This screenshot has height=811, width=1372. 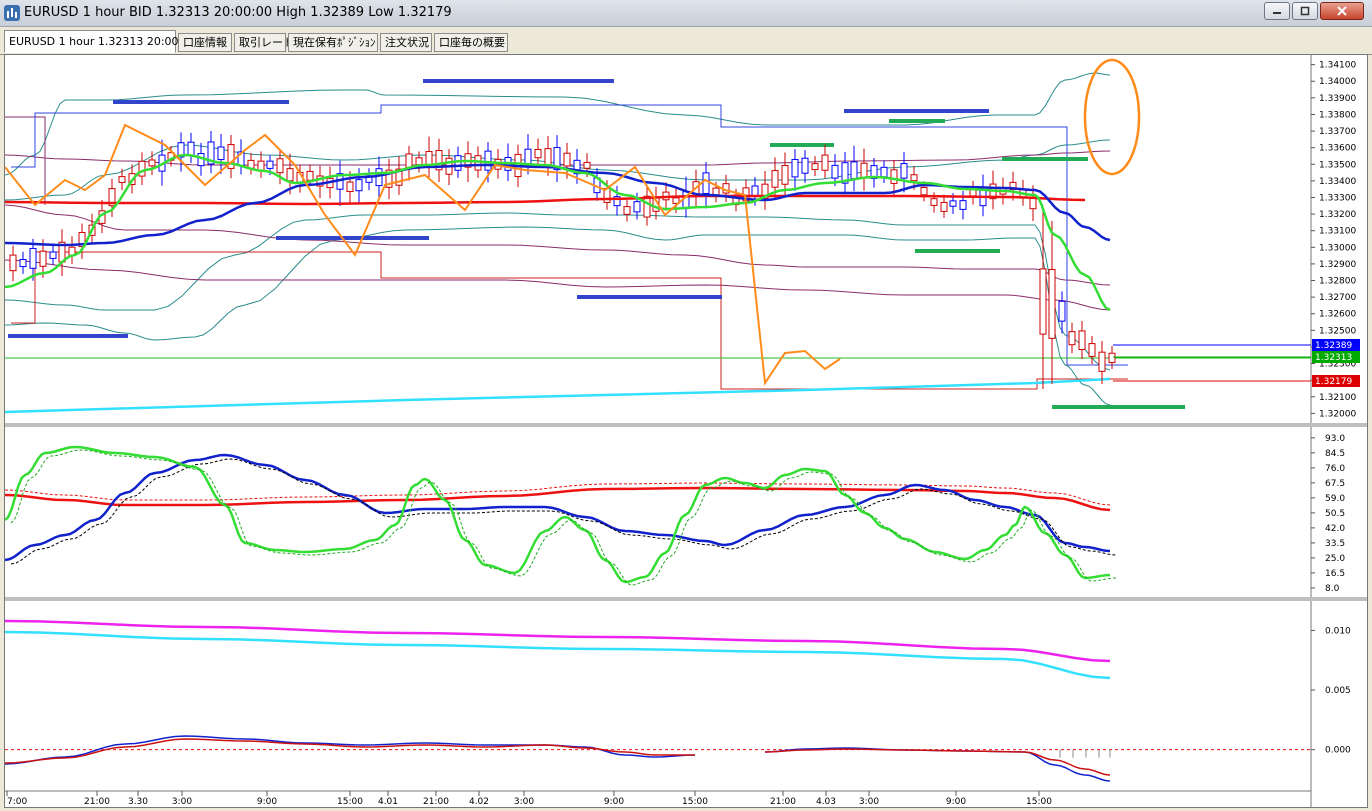 I want to click on stoch-tick-label: 84.5, so click(x=1335, y=454).